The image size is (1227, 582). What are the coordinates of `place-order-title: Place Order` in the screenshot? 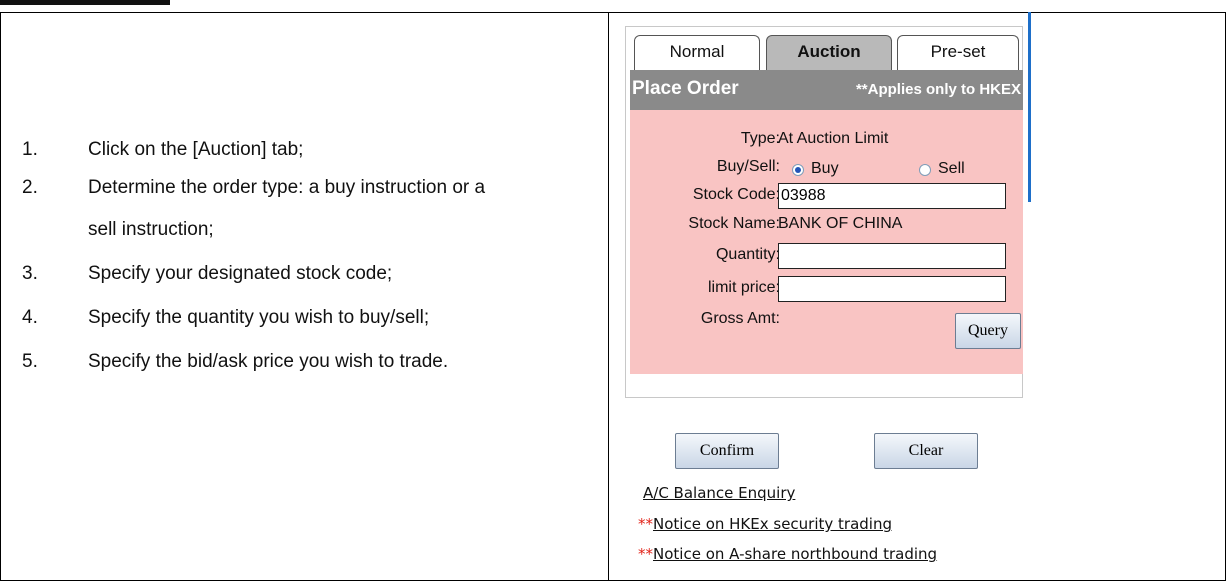 It's located at (685, 88).